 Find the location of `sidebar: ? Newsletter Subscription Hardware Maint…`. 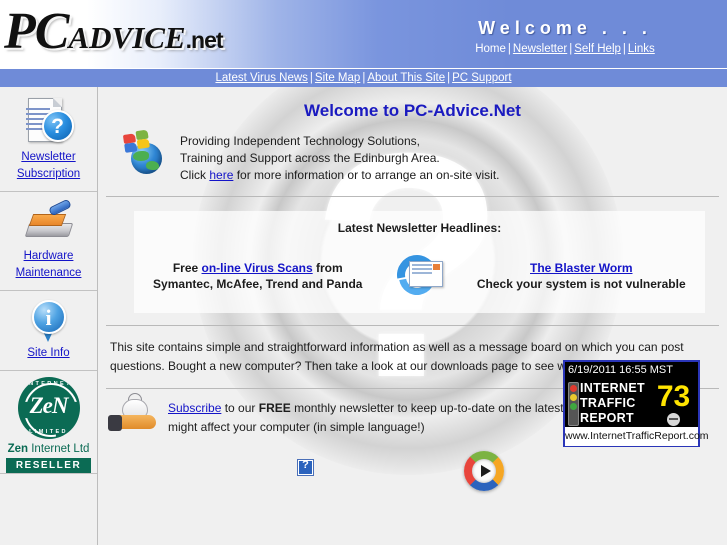

sidebar: ? Newsletter Subscription Hardware Maint… is located at coordinates (49, 316).